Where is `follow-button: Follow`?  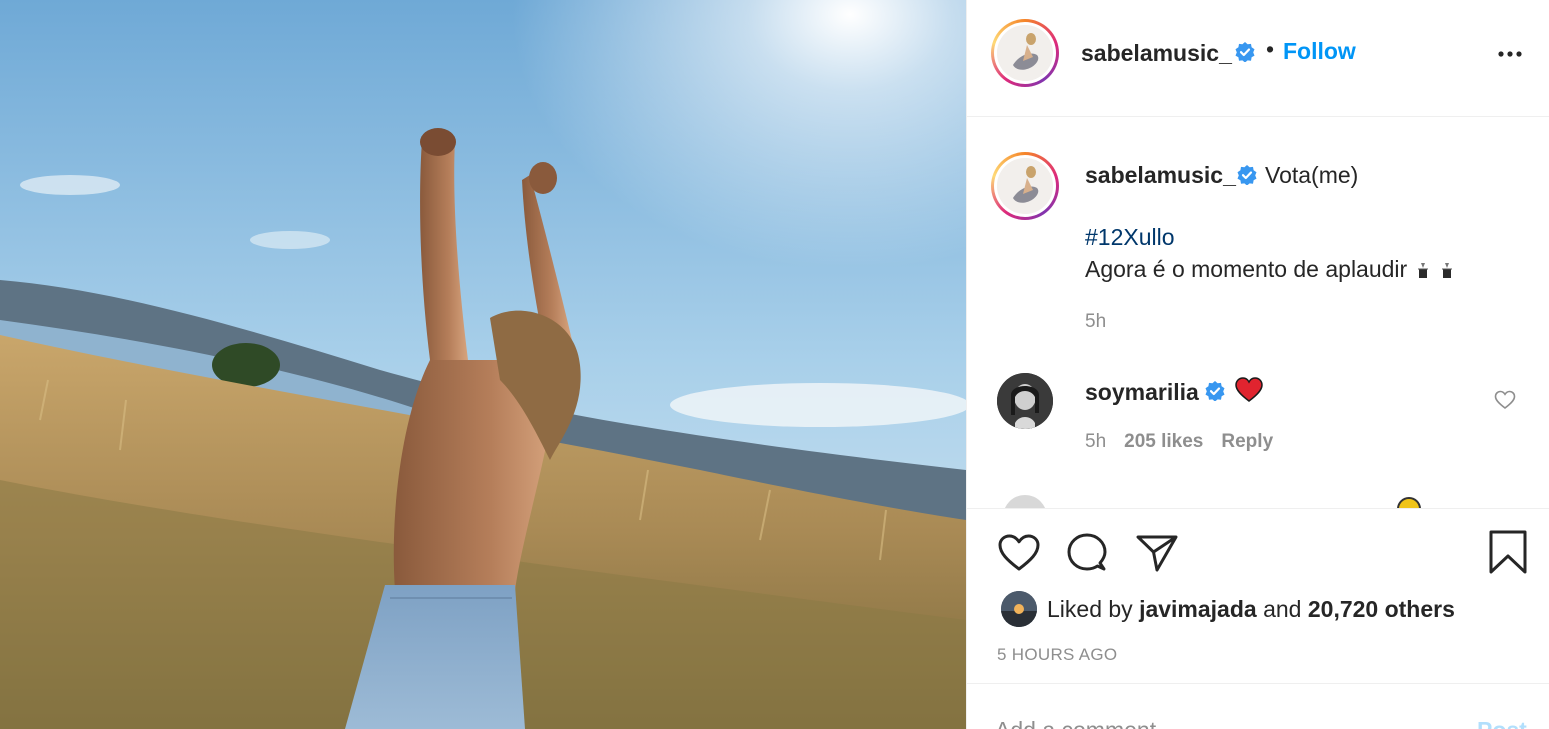
follow-button: Follow is located at coordinates (1319, 51).